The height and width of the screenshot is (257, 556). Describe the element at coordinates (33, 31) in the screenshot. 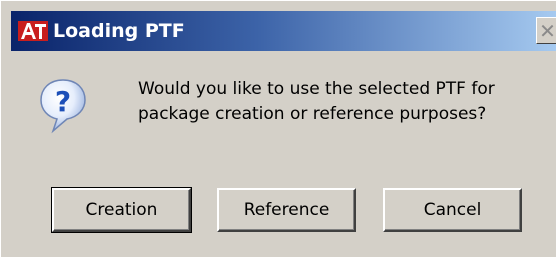

I see `att-logo-icon` at that location.